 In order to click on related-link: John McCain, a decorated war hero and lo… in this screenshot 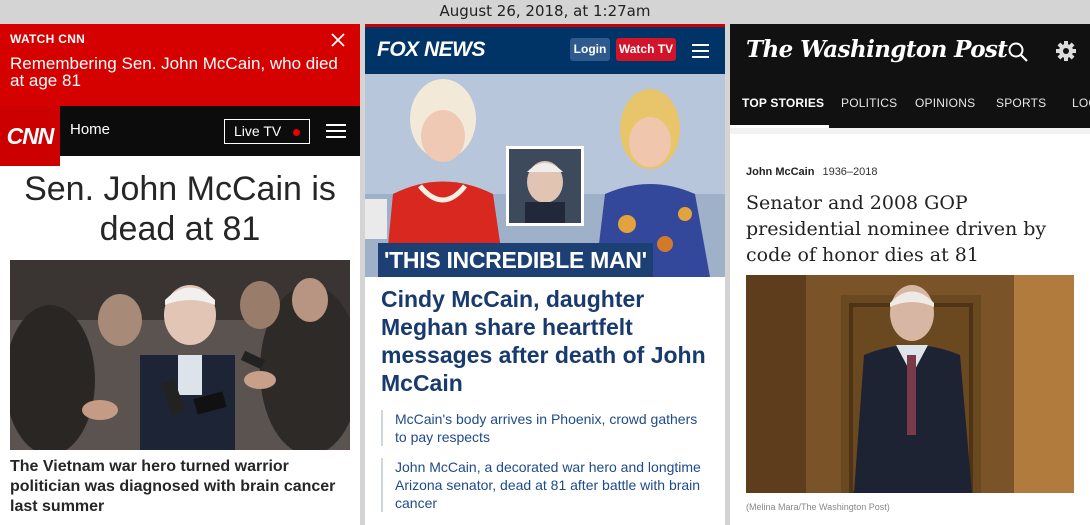, I will do `click(545, 485)`.